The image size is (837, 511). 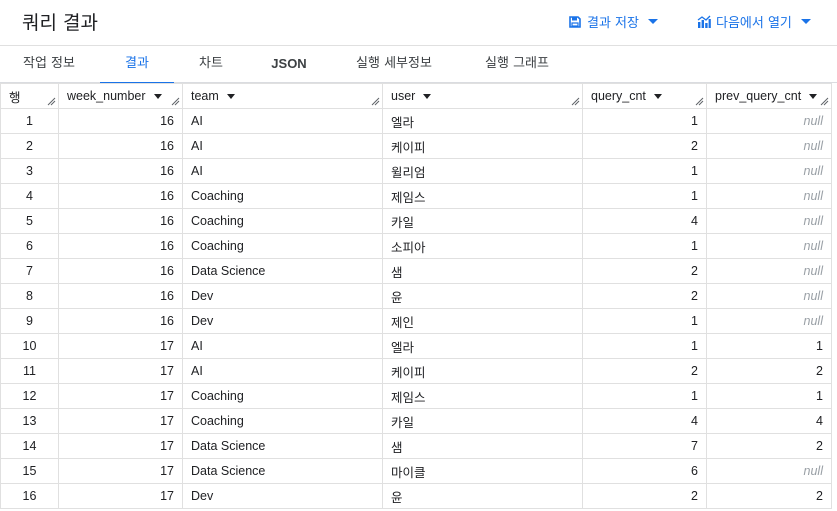 What do you see at coordinates (482, 446) in the screenshot?
I see `user-cell: 샘` at bounding box center [482, 446].